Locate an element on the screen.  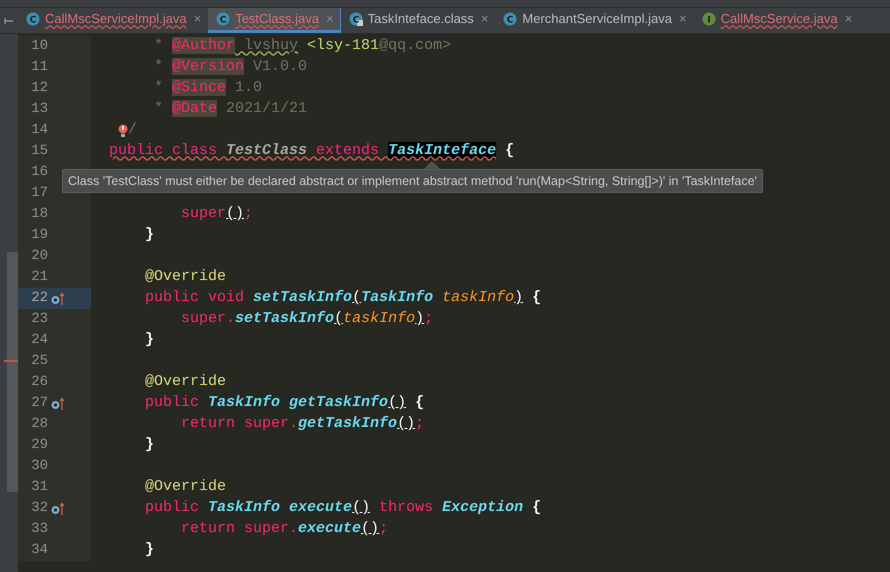
line-number: 16 is located at coordinates (39, 172).